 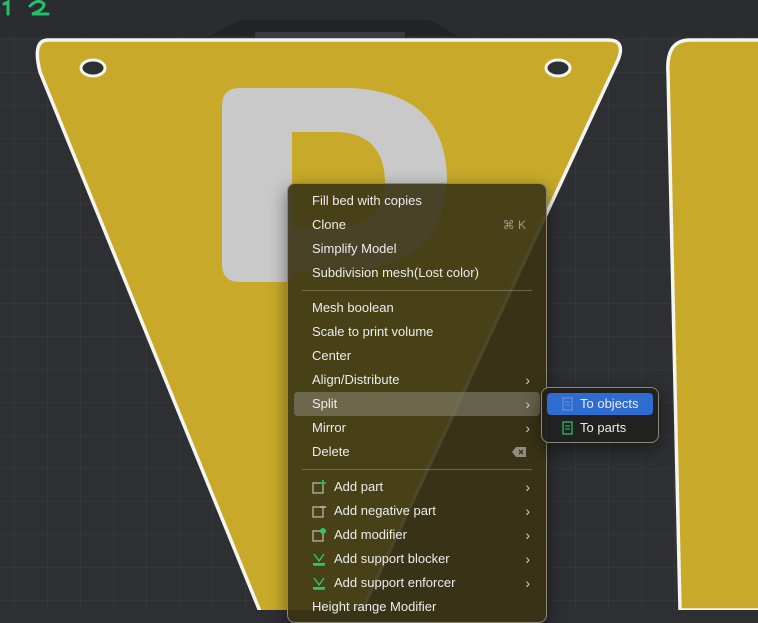 I want to click on menu-item-label: Mesh boolean, so click(x=353, y=307).